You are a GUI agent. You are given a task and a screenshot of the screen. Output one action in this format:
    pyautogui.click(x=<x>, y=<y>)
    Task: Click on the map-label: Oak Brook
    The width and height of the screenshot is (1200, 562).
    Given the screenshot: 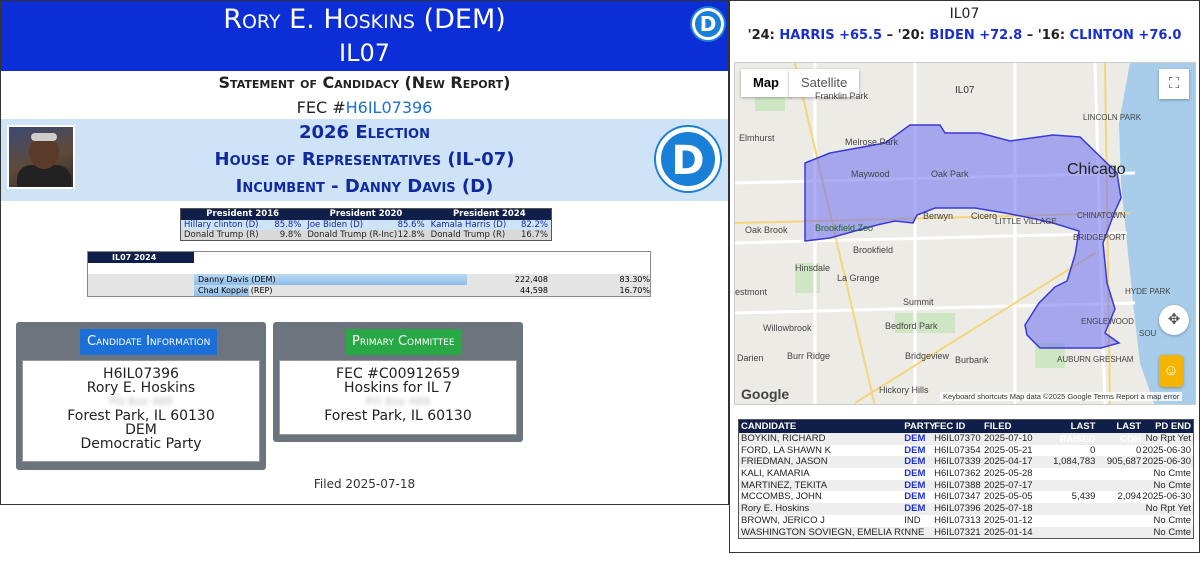 What is the action you would take?
    pyautogui.click(x=766, y=230)
    